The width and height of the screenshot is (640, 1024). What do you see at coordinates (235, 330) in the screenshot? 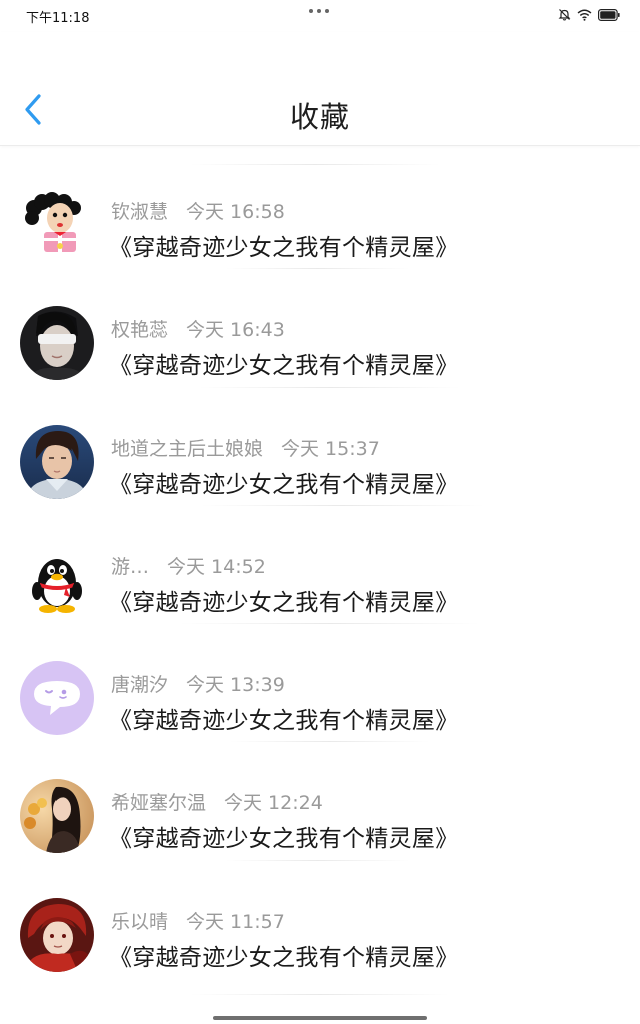
I see `item-time: 今天 16:43` at bounding box center [235, 330].